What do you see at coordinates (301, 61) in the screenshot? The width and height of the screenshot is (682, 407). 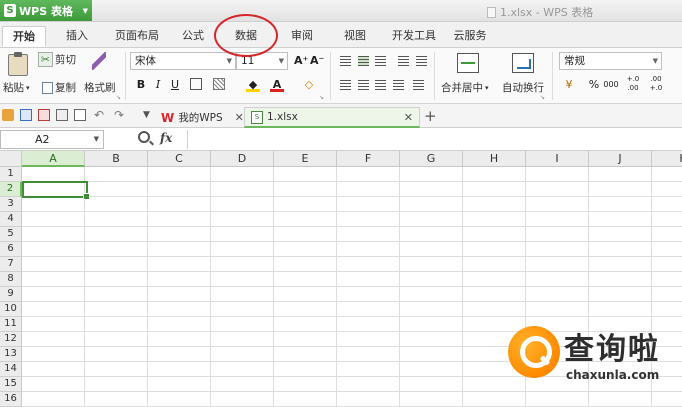 I see `grow-font-button: A⁺` at bounding box center [301, 61].